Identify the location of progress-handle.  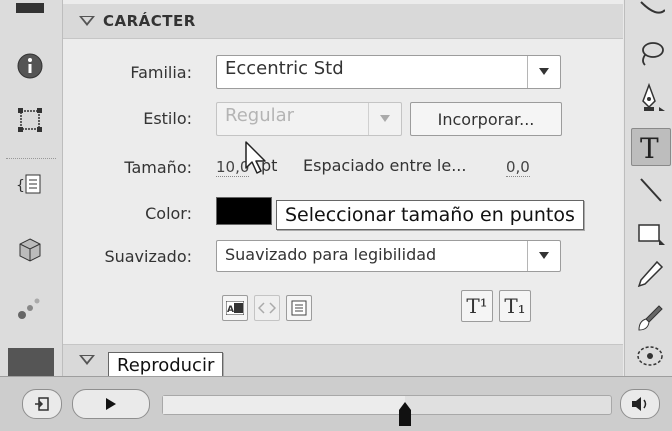
(404, 414).